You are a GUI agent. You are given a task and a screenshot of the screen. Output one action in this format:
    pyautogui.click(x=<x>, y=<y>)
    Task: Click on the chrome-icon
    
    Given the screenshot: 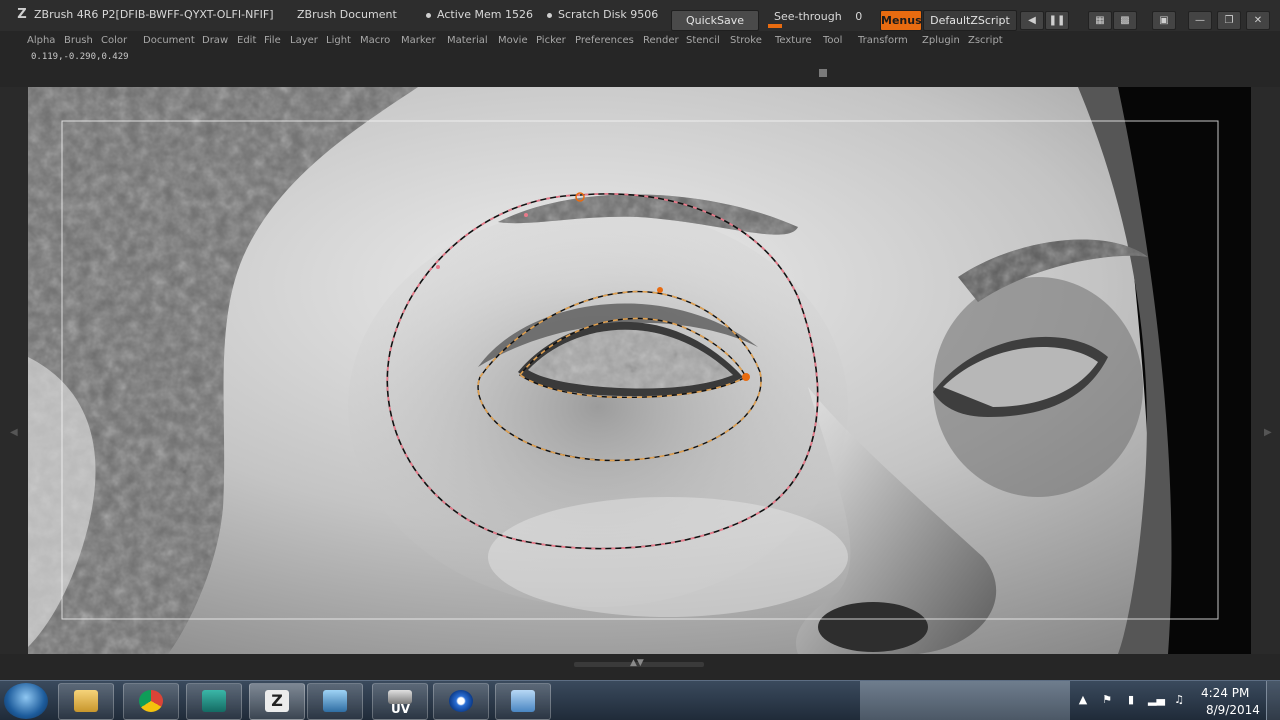 What is the action you would take?
    pyautogui.click(x=151, y=701)
    